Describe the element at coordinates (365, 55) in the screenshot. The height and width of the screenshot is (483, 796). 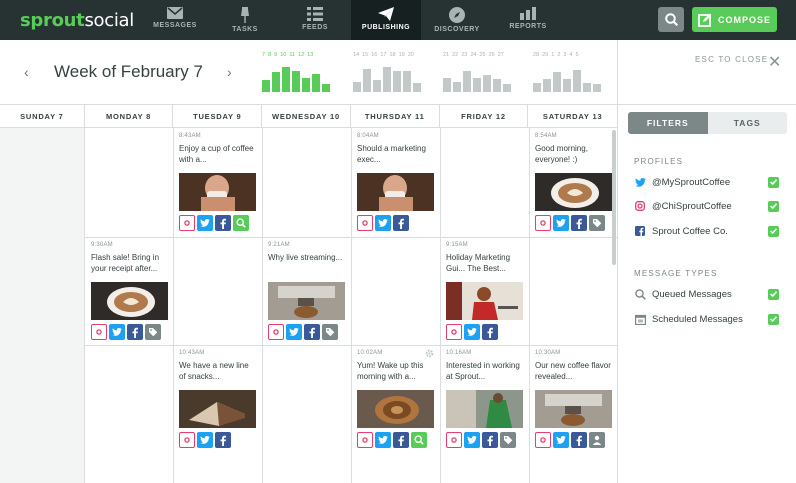
I see `sparkline-day-label: 15` at that location.